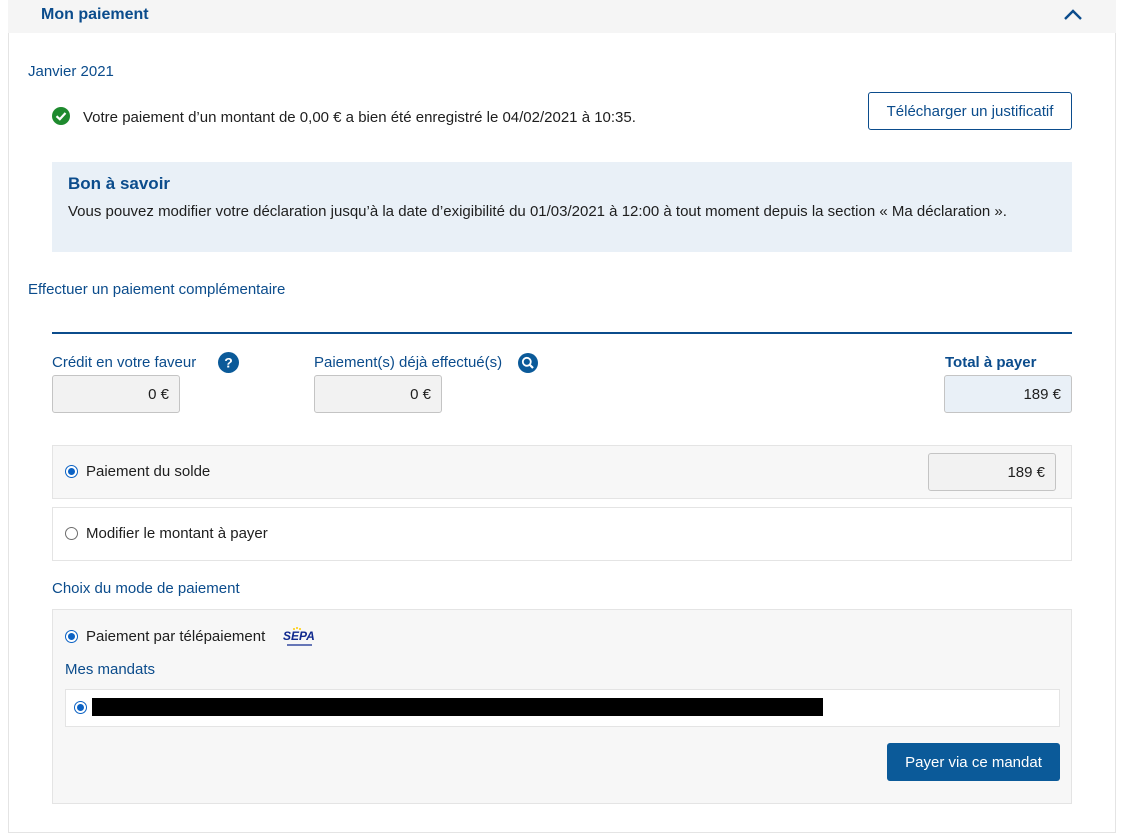  What do you see at coordinates (991, 362) in the screenshot?
I see `total-label: Total à payer` at bounding box center [991, 362].